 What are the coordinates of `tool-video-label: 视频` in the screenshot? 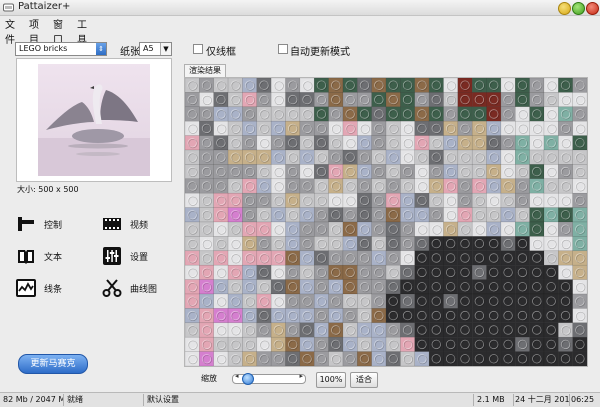 It's located at (139, 226).